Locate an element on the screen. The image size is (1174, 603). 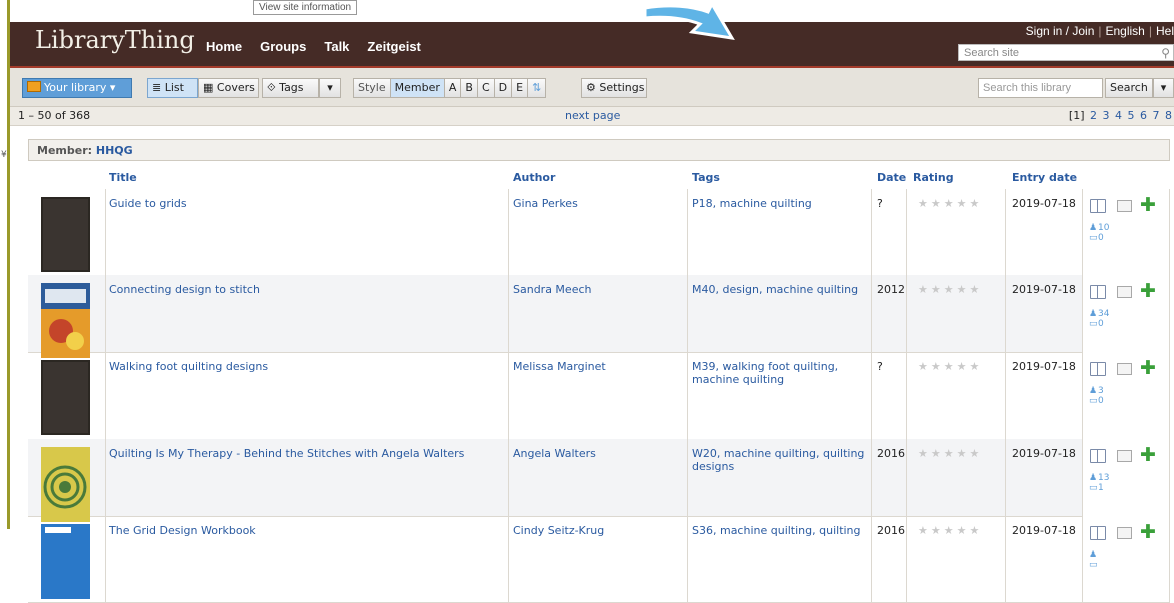
column-date: Date is located at coordinates (891, 177).